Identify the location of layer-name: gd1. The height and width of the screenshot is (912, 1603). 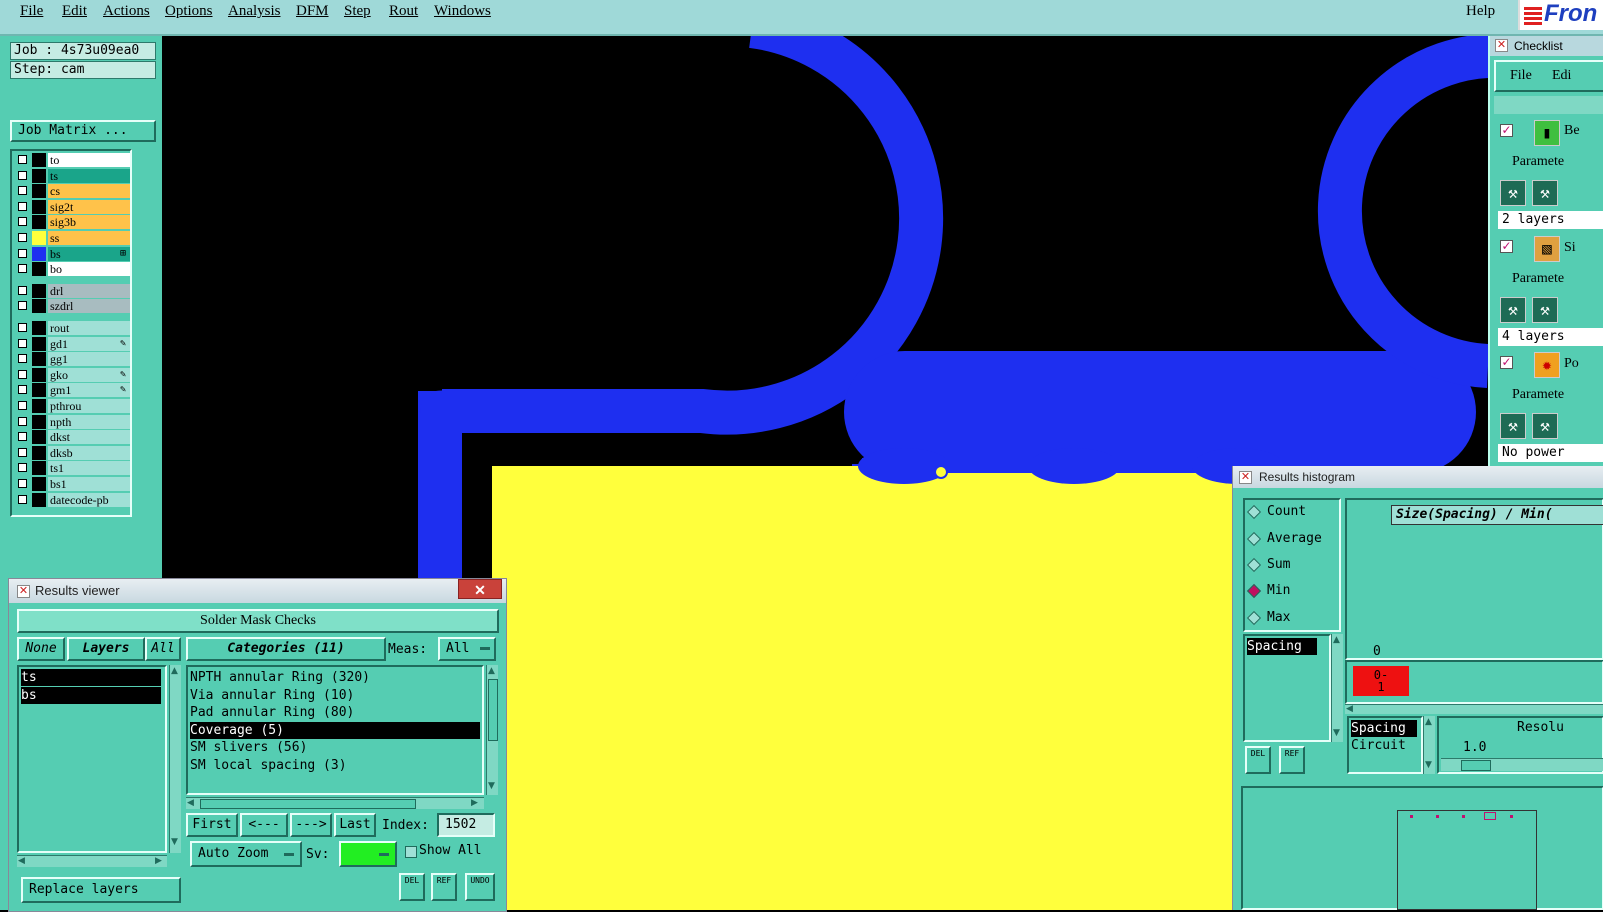
(89, 343).